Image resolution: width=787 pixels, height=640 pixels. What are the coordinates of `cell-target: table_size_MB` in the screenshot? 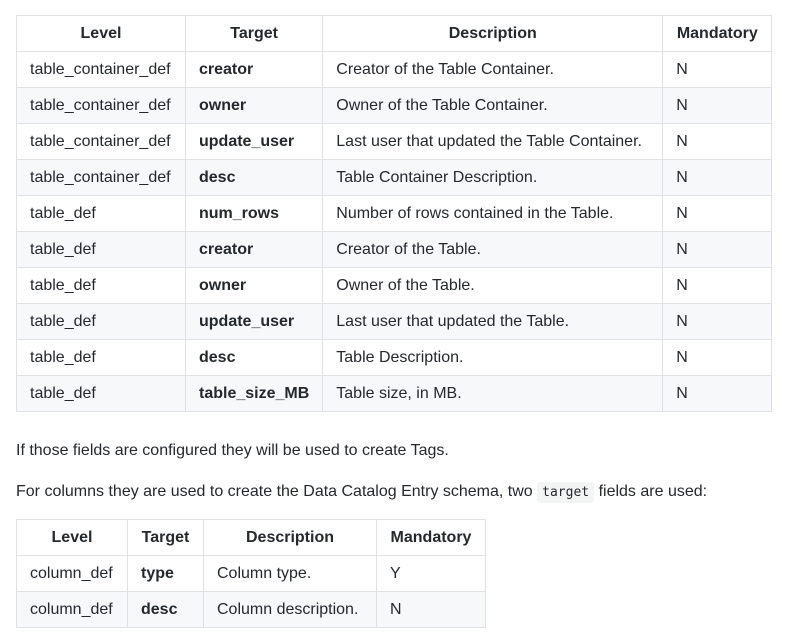 It's located at (254, 393).